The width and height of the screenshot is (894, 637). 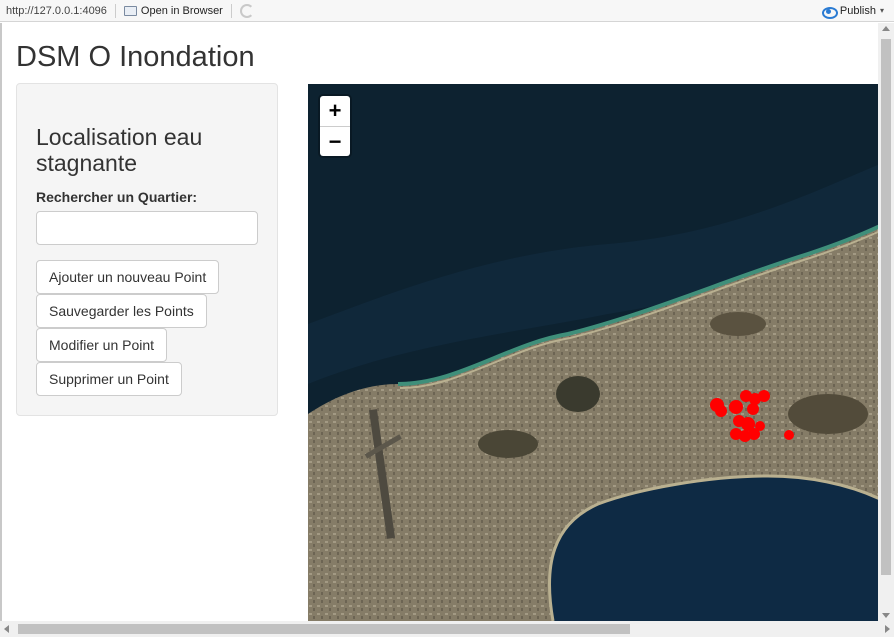 I want to click on publish-icon, so click(x=829, y=12).